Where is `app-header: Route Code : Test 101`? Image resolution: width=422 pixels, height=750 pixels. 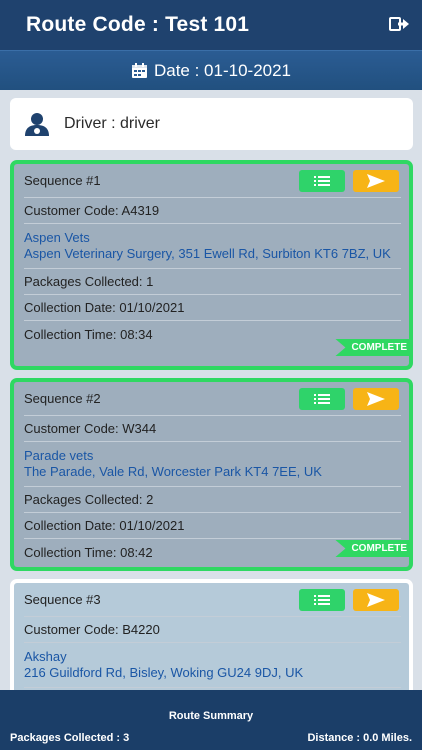
app-header: Route Code : Test 101 is located at coordinates (211, 25).